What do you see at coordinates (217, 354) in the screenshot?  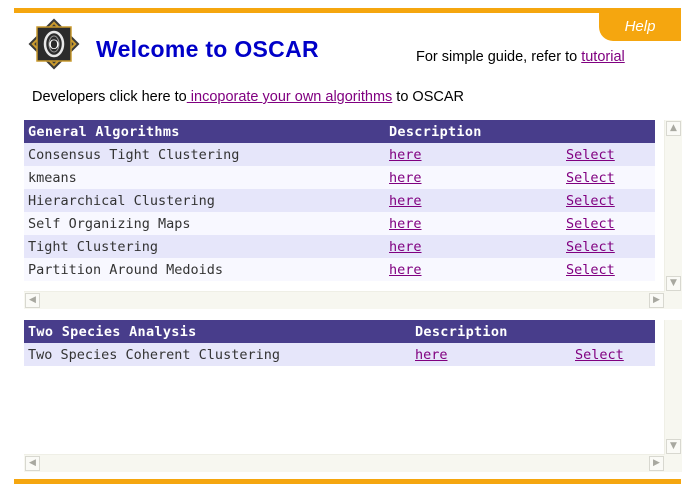 I see `algorithm-name: Two Species Coherent Clustering` at bounding box center [217, 354].